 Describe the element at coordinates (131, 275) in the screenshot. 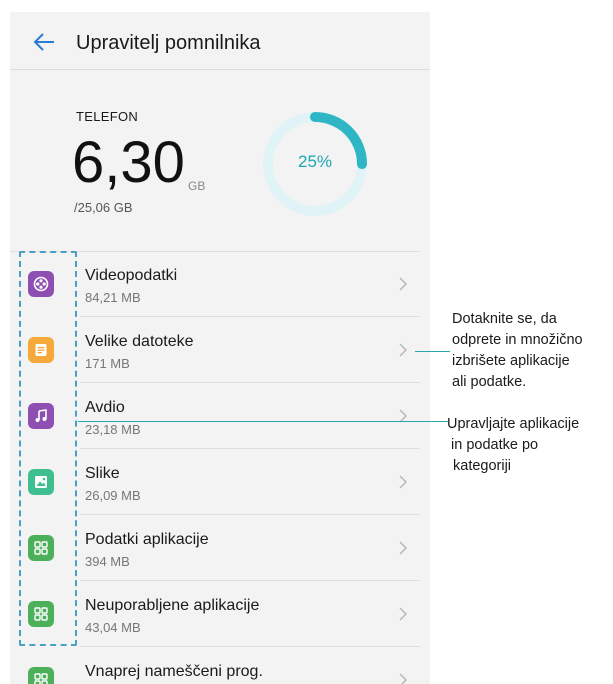

I see `list-item-title: Videopodatki` at that location.